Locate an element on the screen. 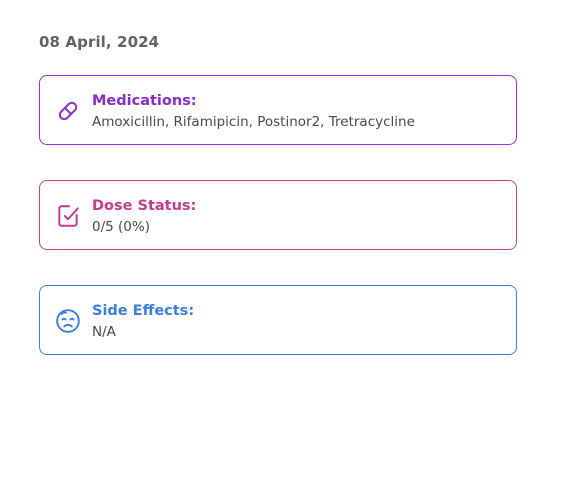 Image resolution: width=567 pixels, height=492 pixels. side-effects-card: Side Effects: N/A is located at coordinates (278, 320).